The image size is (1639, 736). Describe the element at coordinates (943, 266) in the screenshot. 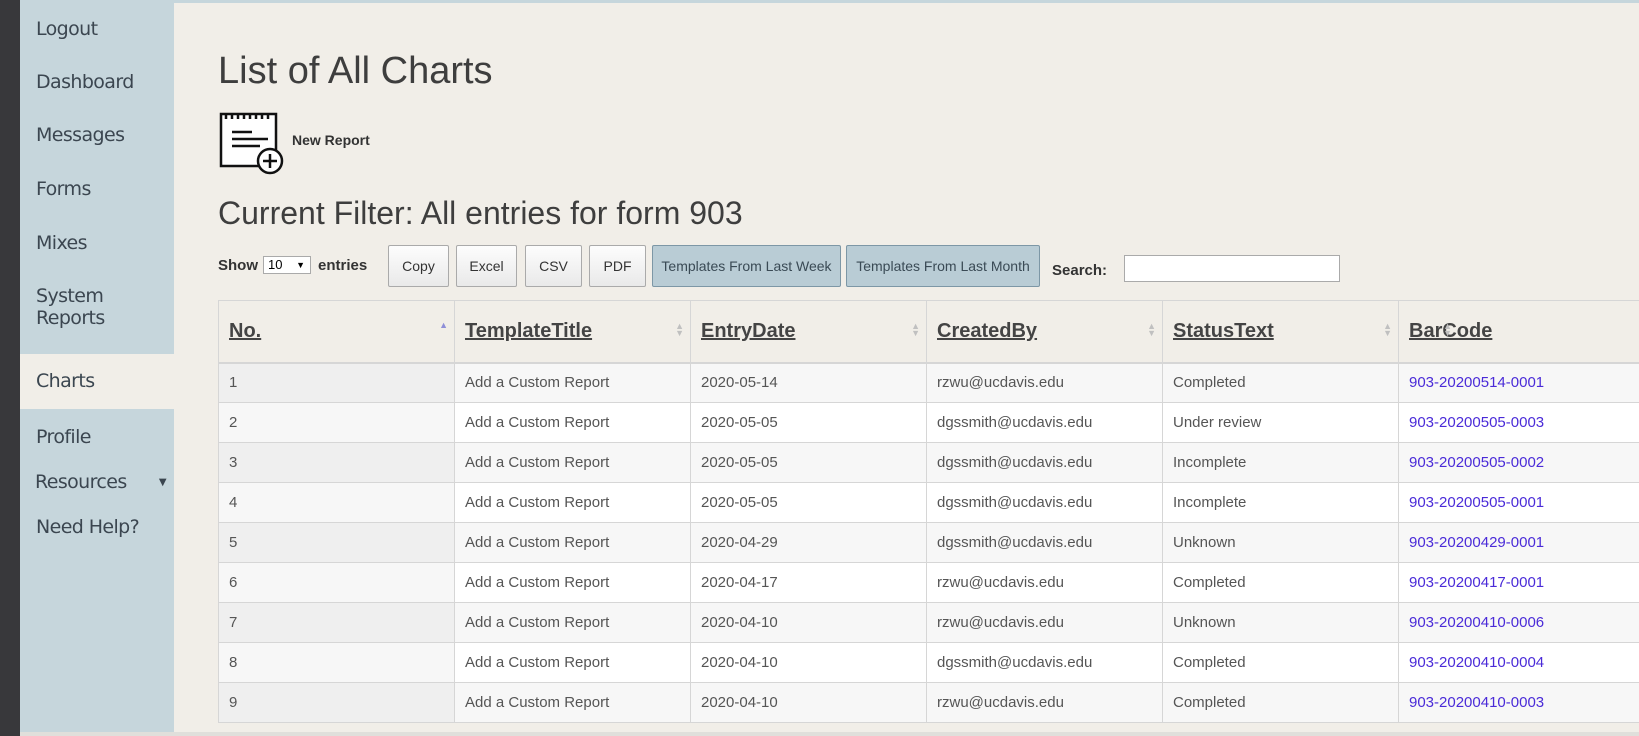

I see `templates-last-month-button: Templates From Last Month` at that location.